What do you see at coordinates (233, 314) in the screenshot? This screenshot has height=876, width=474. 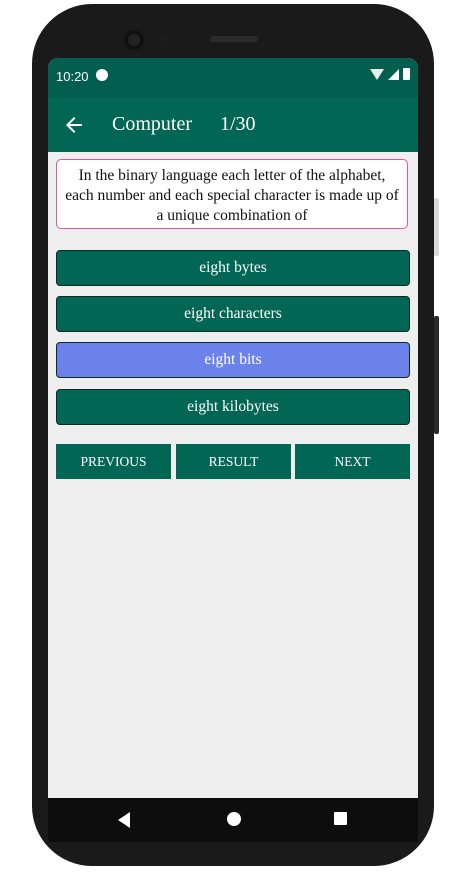 I see `option-button-2: eight characters` at bounding box center [233, 314].